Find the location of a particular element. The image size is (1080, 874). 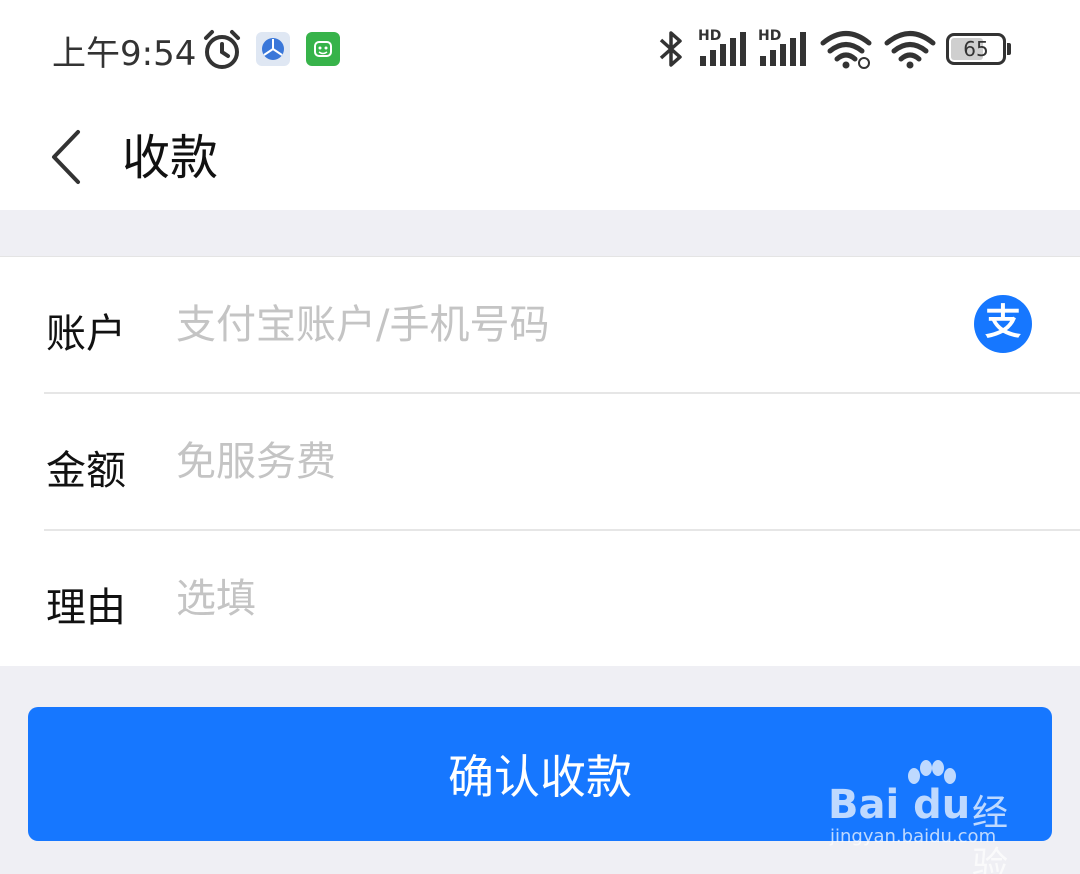

status-time: 上午9:54 is located at coordinates (124, 54).